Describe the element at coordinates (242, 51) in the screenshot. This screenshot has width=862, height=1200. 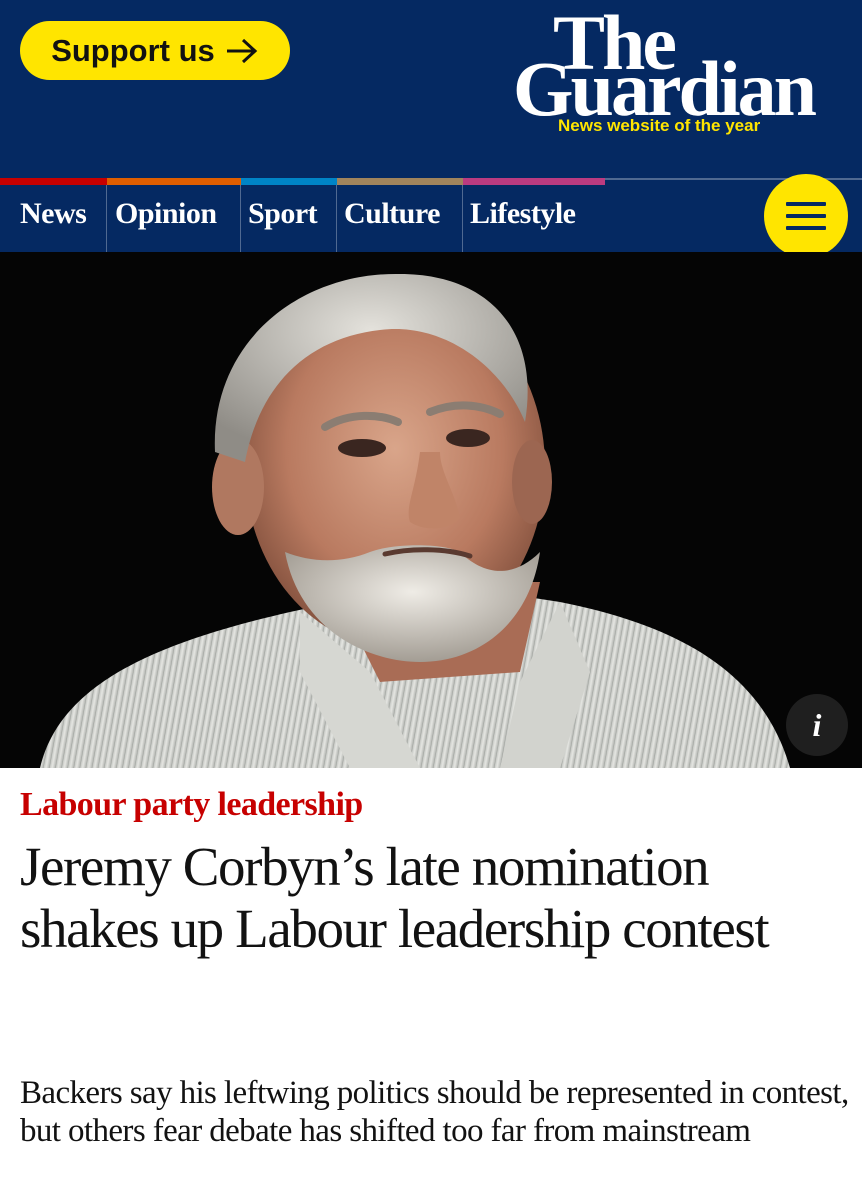
I see `arrow-right-icon` at that location.